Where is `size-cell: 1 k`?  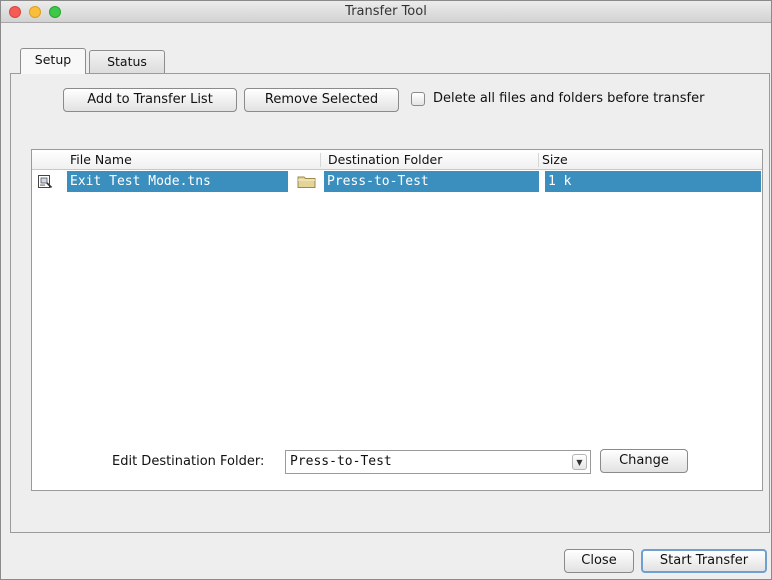 size-cell: 1 k is located at coordinates (653, 181).